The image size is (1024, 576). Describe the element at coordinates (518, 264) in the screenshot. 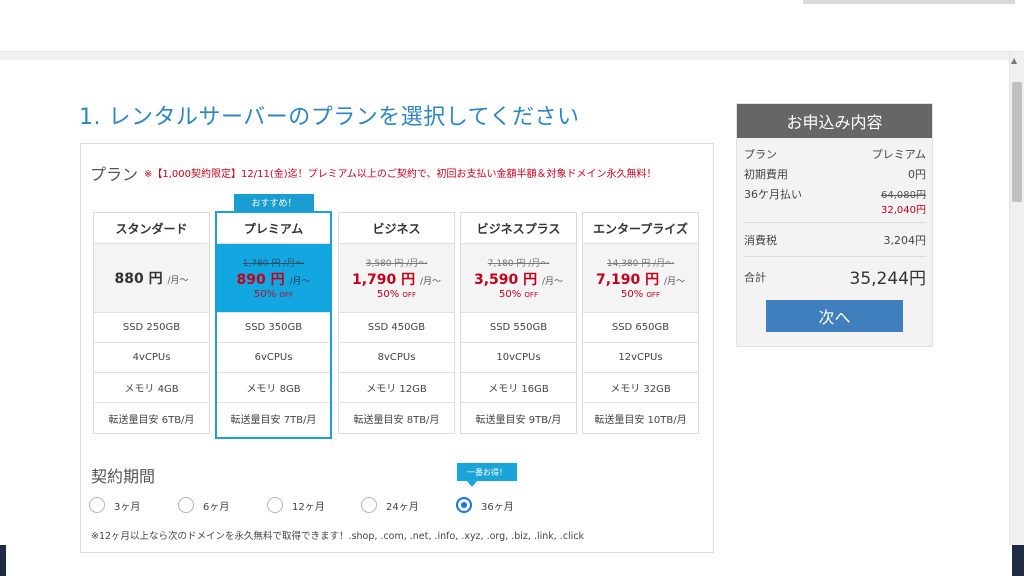

I see `plan-old-price: 7,180 円 /月～` at that location.